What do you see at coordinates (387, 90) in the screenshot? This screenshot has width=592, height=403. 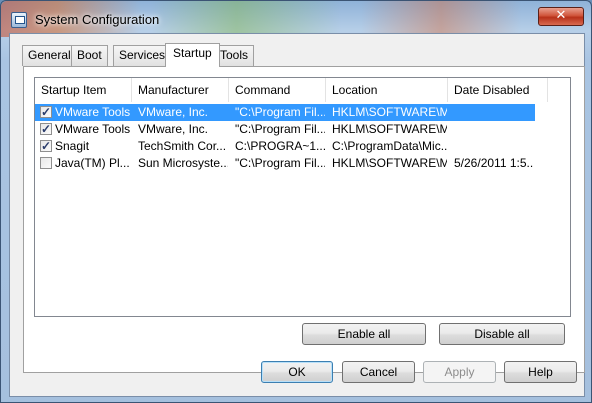 I see `column-location: Location` at bounding box center [387, 90].